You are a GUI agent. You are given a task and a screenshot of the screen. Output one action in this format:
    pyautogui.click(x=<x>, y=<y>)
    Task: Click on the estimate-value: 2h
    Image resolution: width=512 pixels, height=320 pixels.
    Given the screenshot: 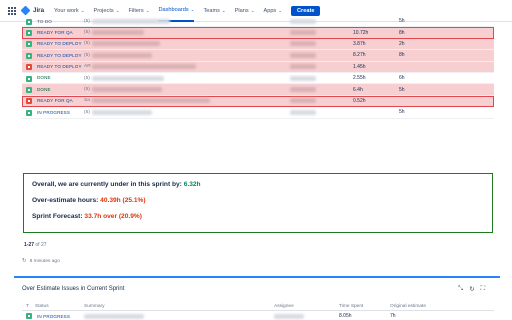 What is the action you would take?
    pyautogui.click(x=402, y=43)
    